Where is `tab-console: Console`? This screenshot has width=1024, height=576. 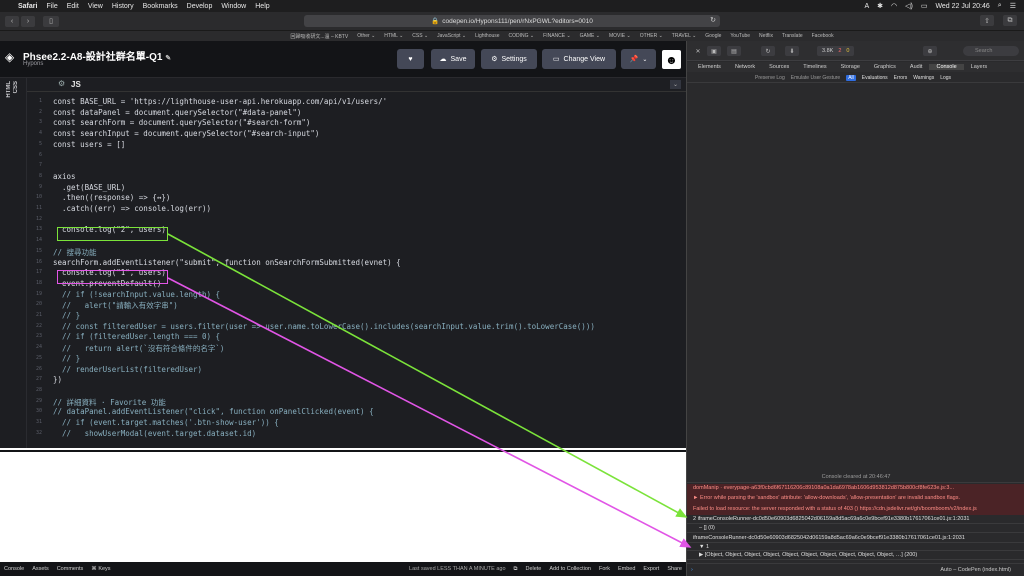 tab-console: Console is located at coordinates (946, 67).